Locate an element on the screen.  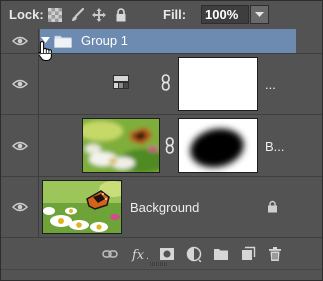
lock-position-icon is located at coordinates (99, 15).